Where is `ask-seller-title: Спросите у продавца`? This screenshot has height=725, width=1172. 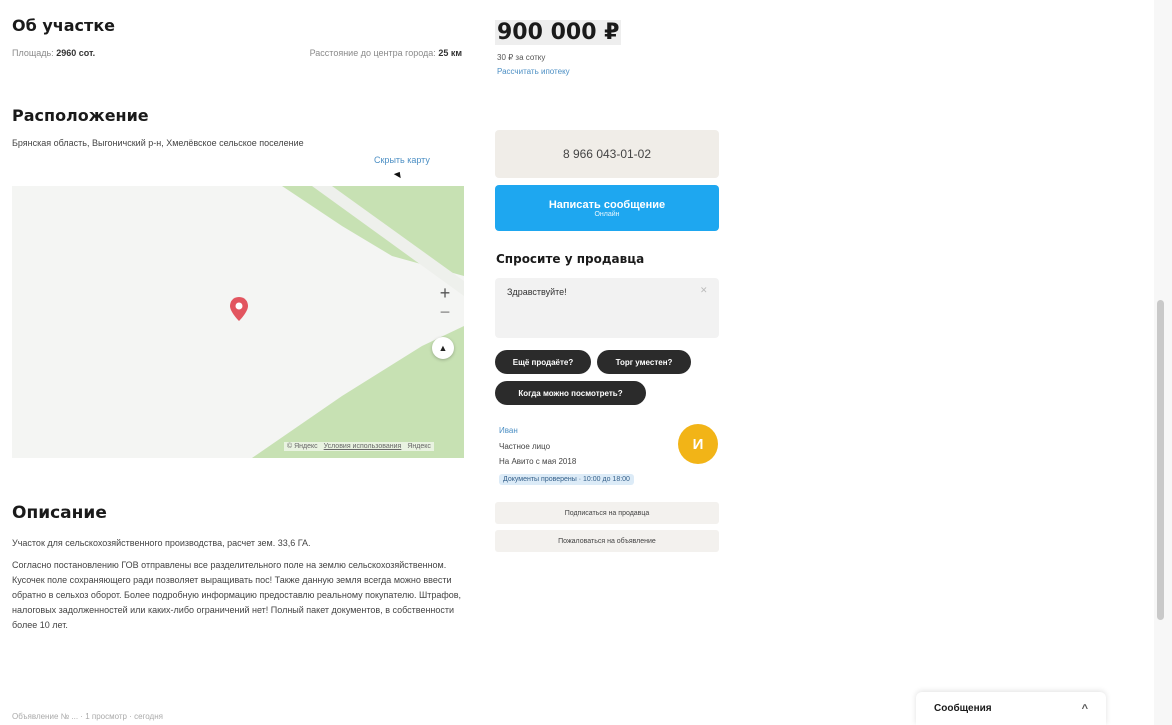 ask-seller-title: Спросите у продавца is located at coordinates (570, 259).